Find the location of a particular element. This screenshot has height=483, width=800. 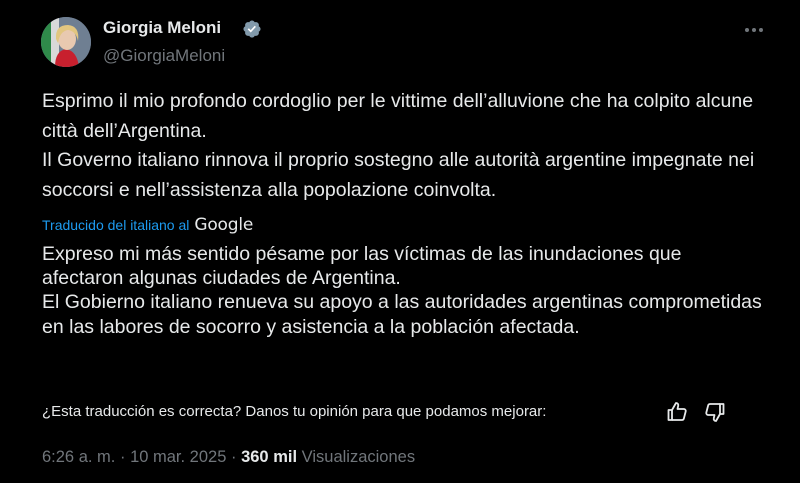

handle: @GiorgiaMeloni is located at coordinates (164, 56).